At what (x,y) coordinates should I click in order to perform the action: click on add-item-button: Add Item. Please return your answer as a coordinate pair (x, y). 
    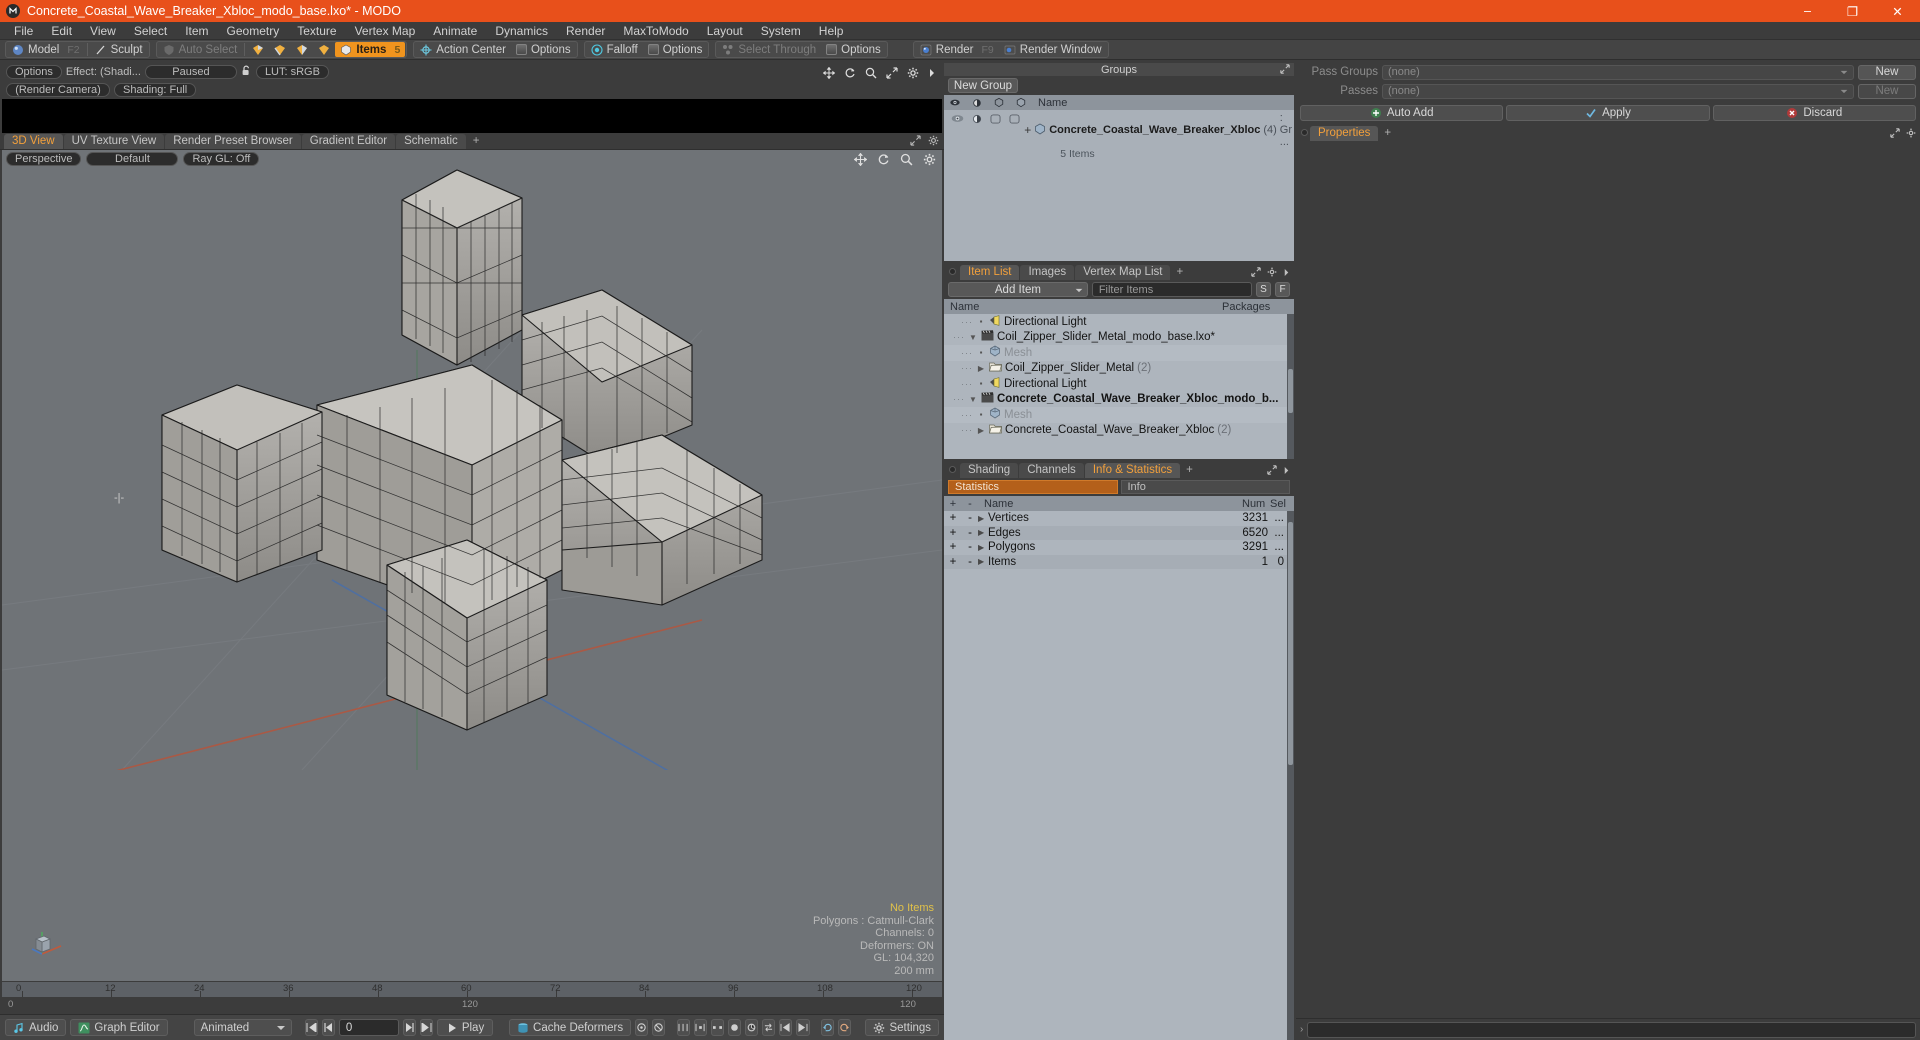
    Looking at the image, I should click on (1018, 289).